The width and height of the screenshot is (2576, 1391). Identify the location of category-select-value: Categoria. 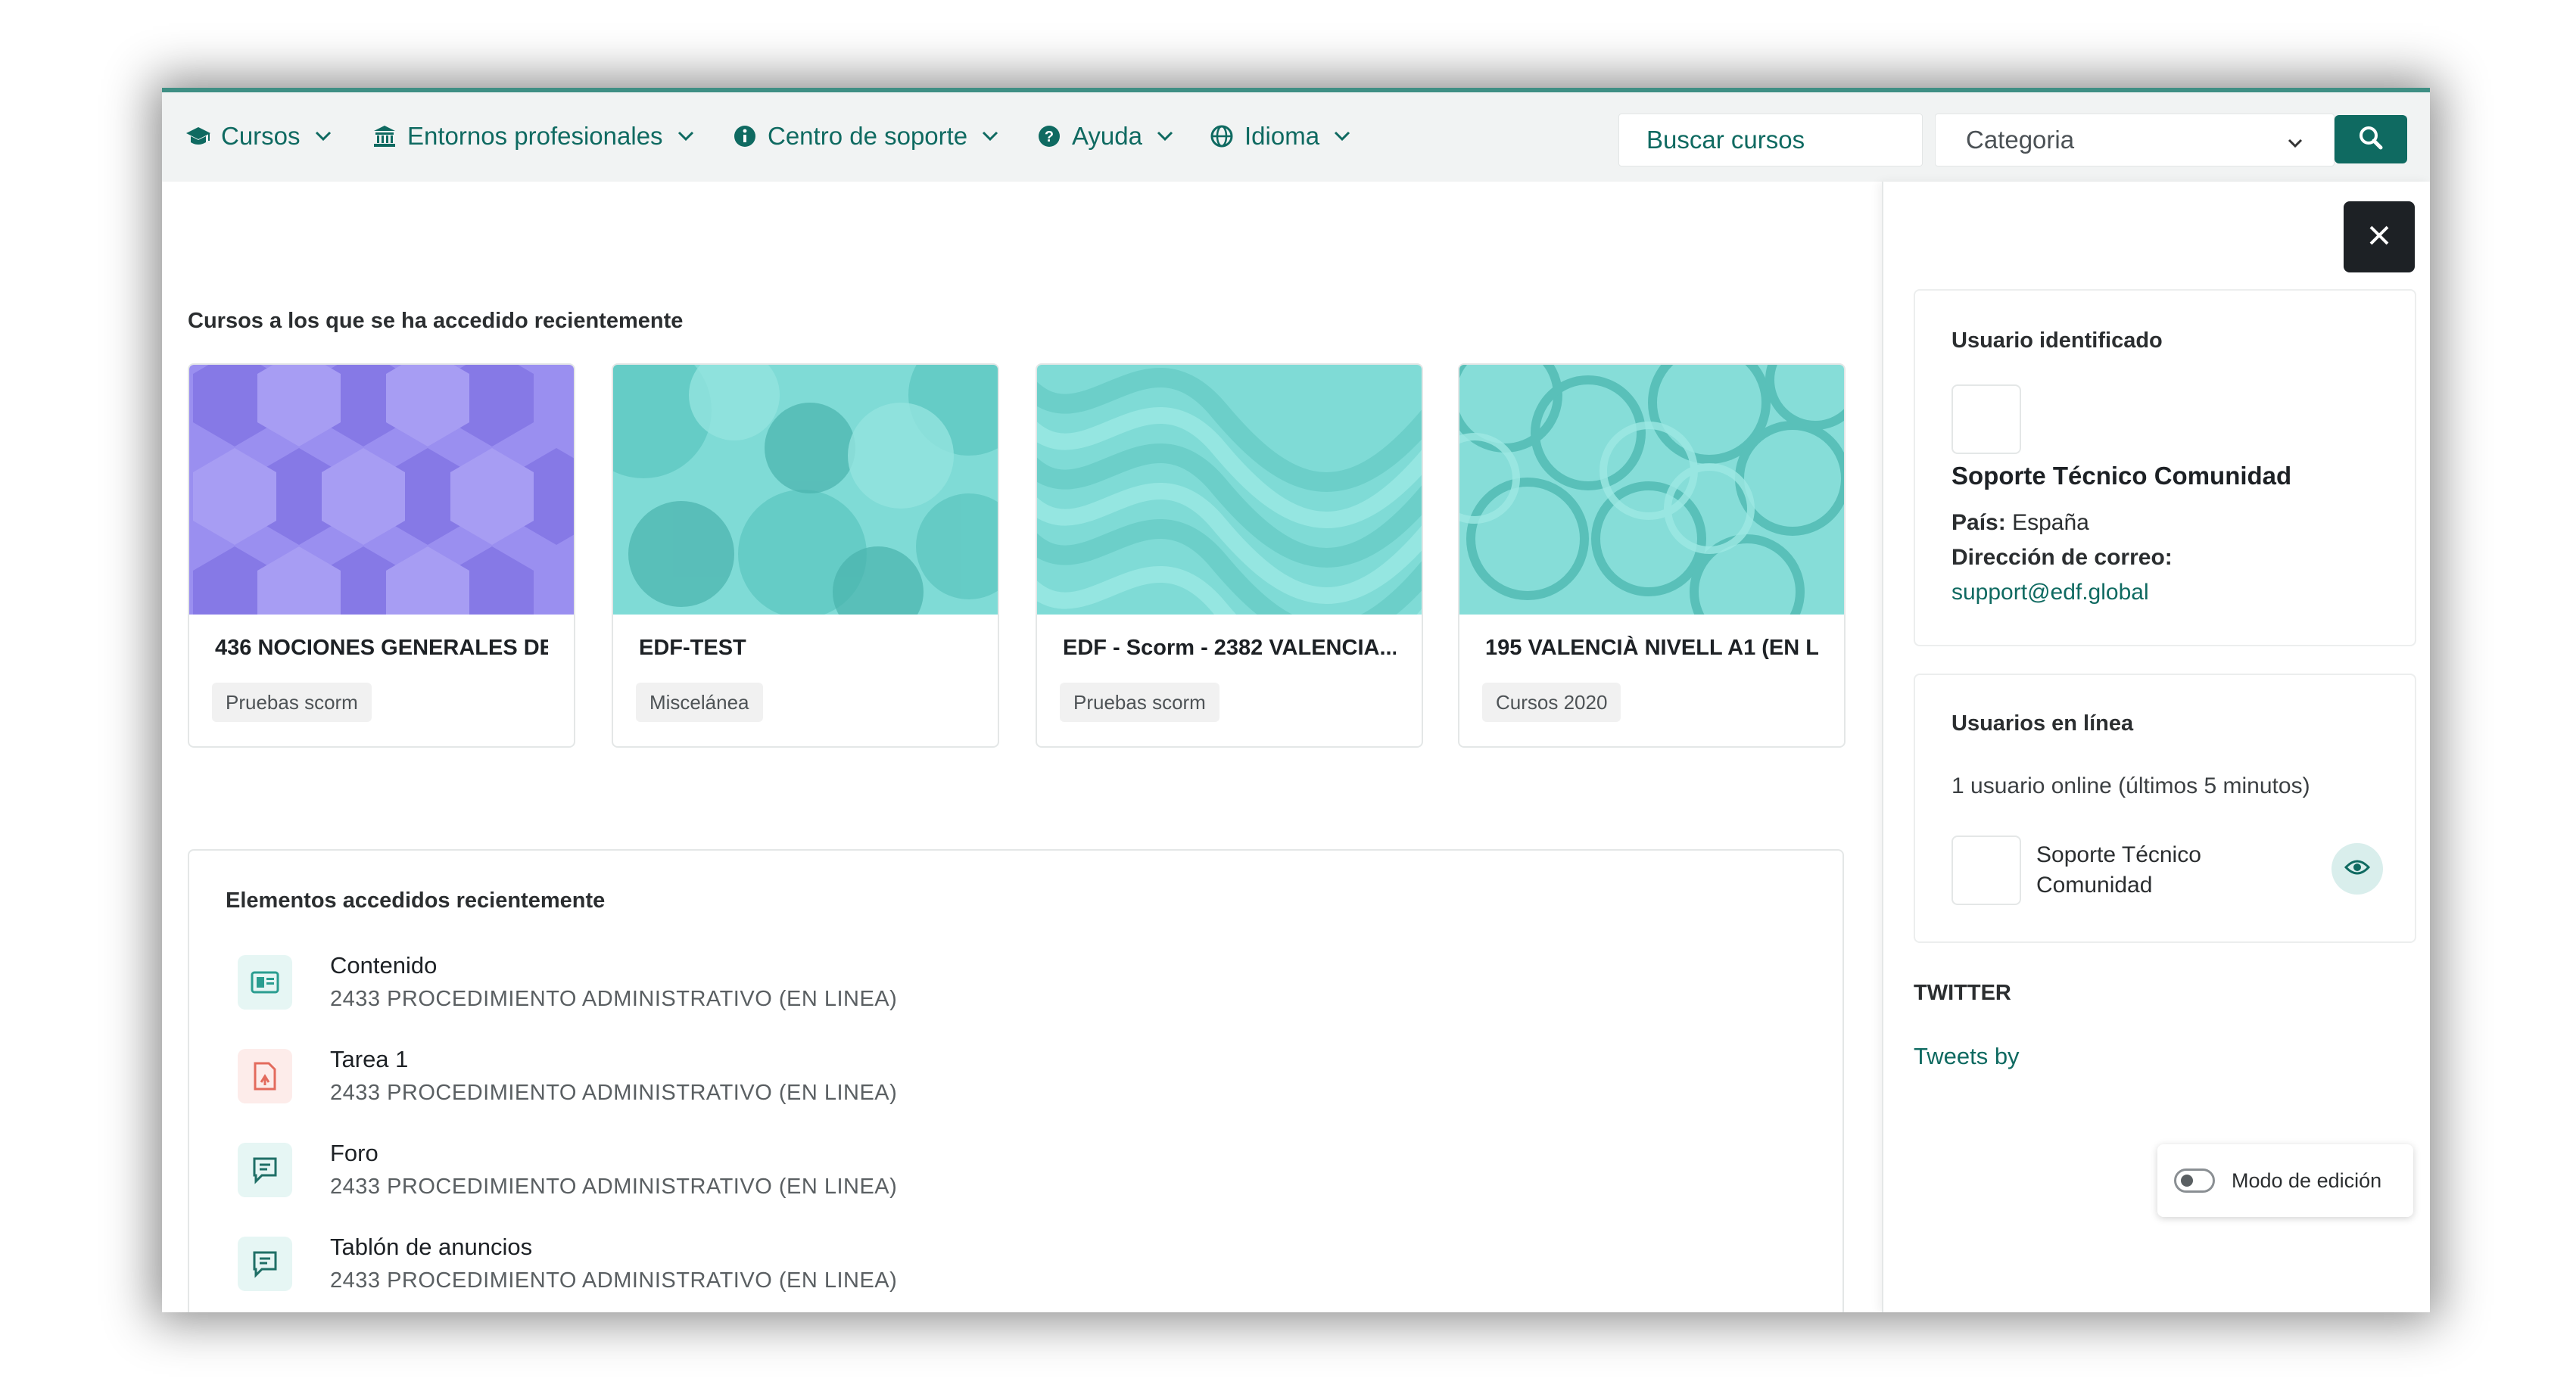
(2020, 140).